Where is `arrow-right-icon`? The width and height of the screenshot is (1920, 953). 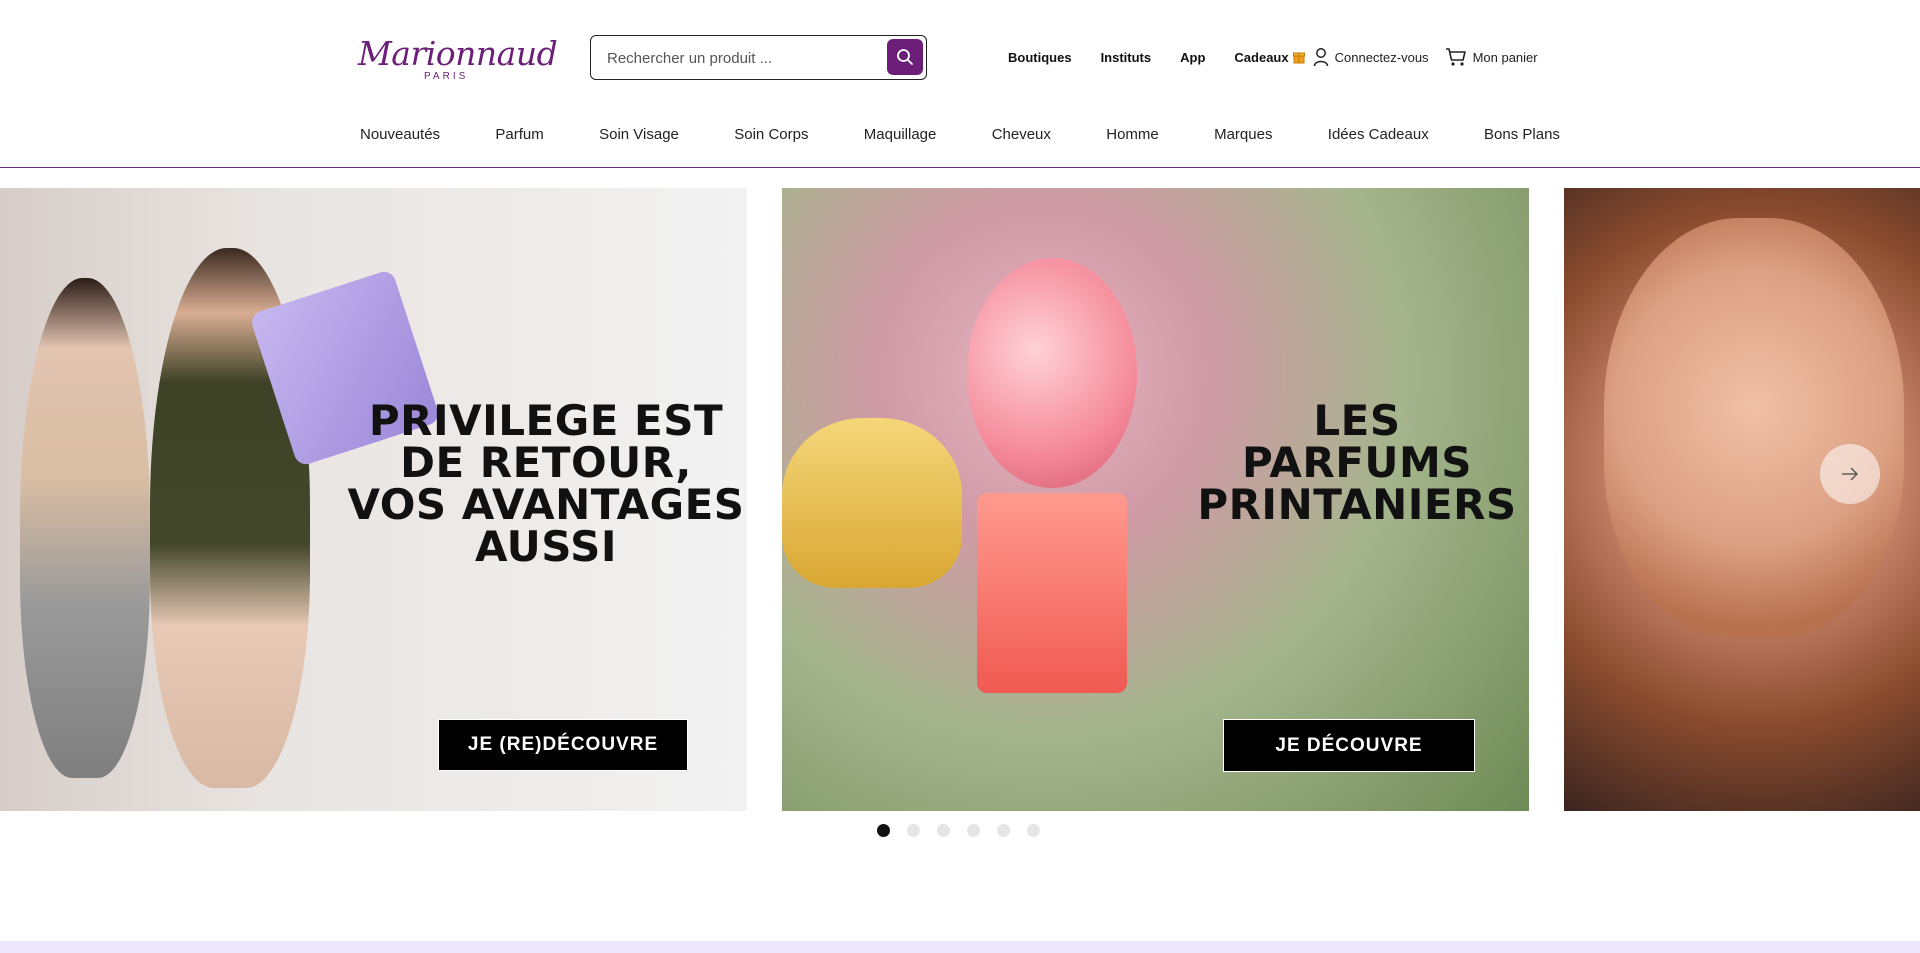 arrow-right-icon is located at coordinates (1850, 474).